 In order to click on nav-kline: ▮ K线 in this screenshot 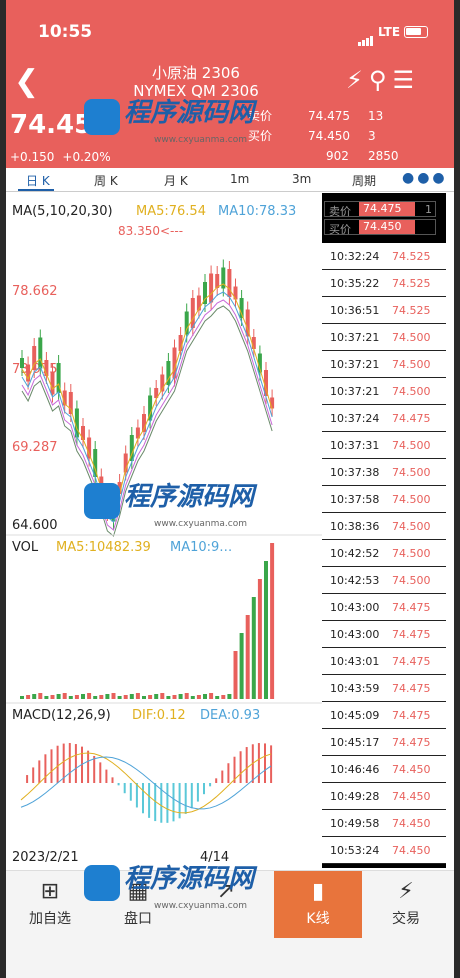, I will do `click(318, 905)`.